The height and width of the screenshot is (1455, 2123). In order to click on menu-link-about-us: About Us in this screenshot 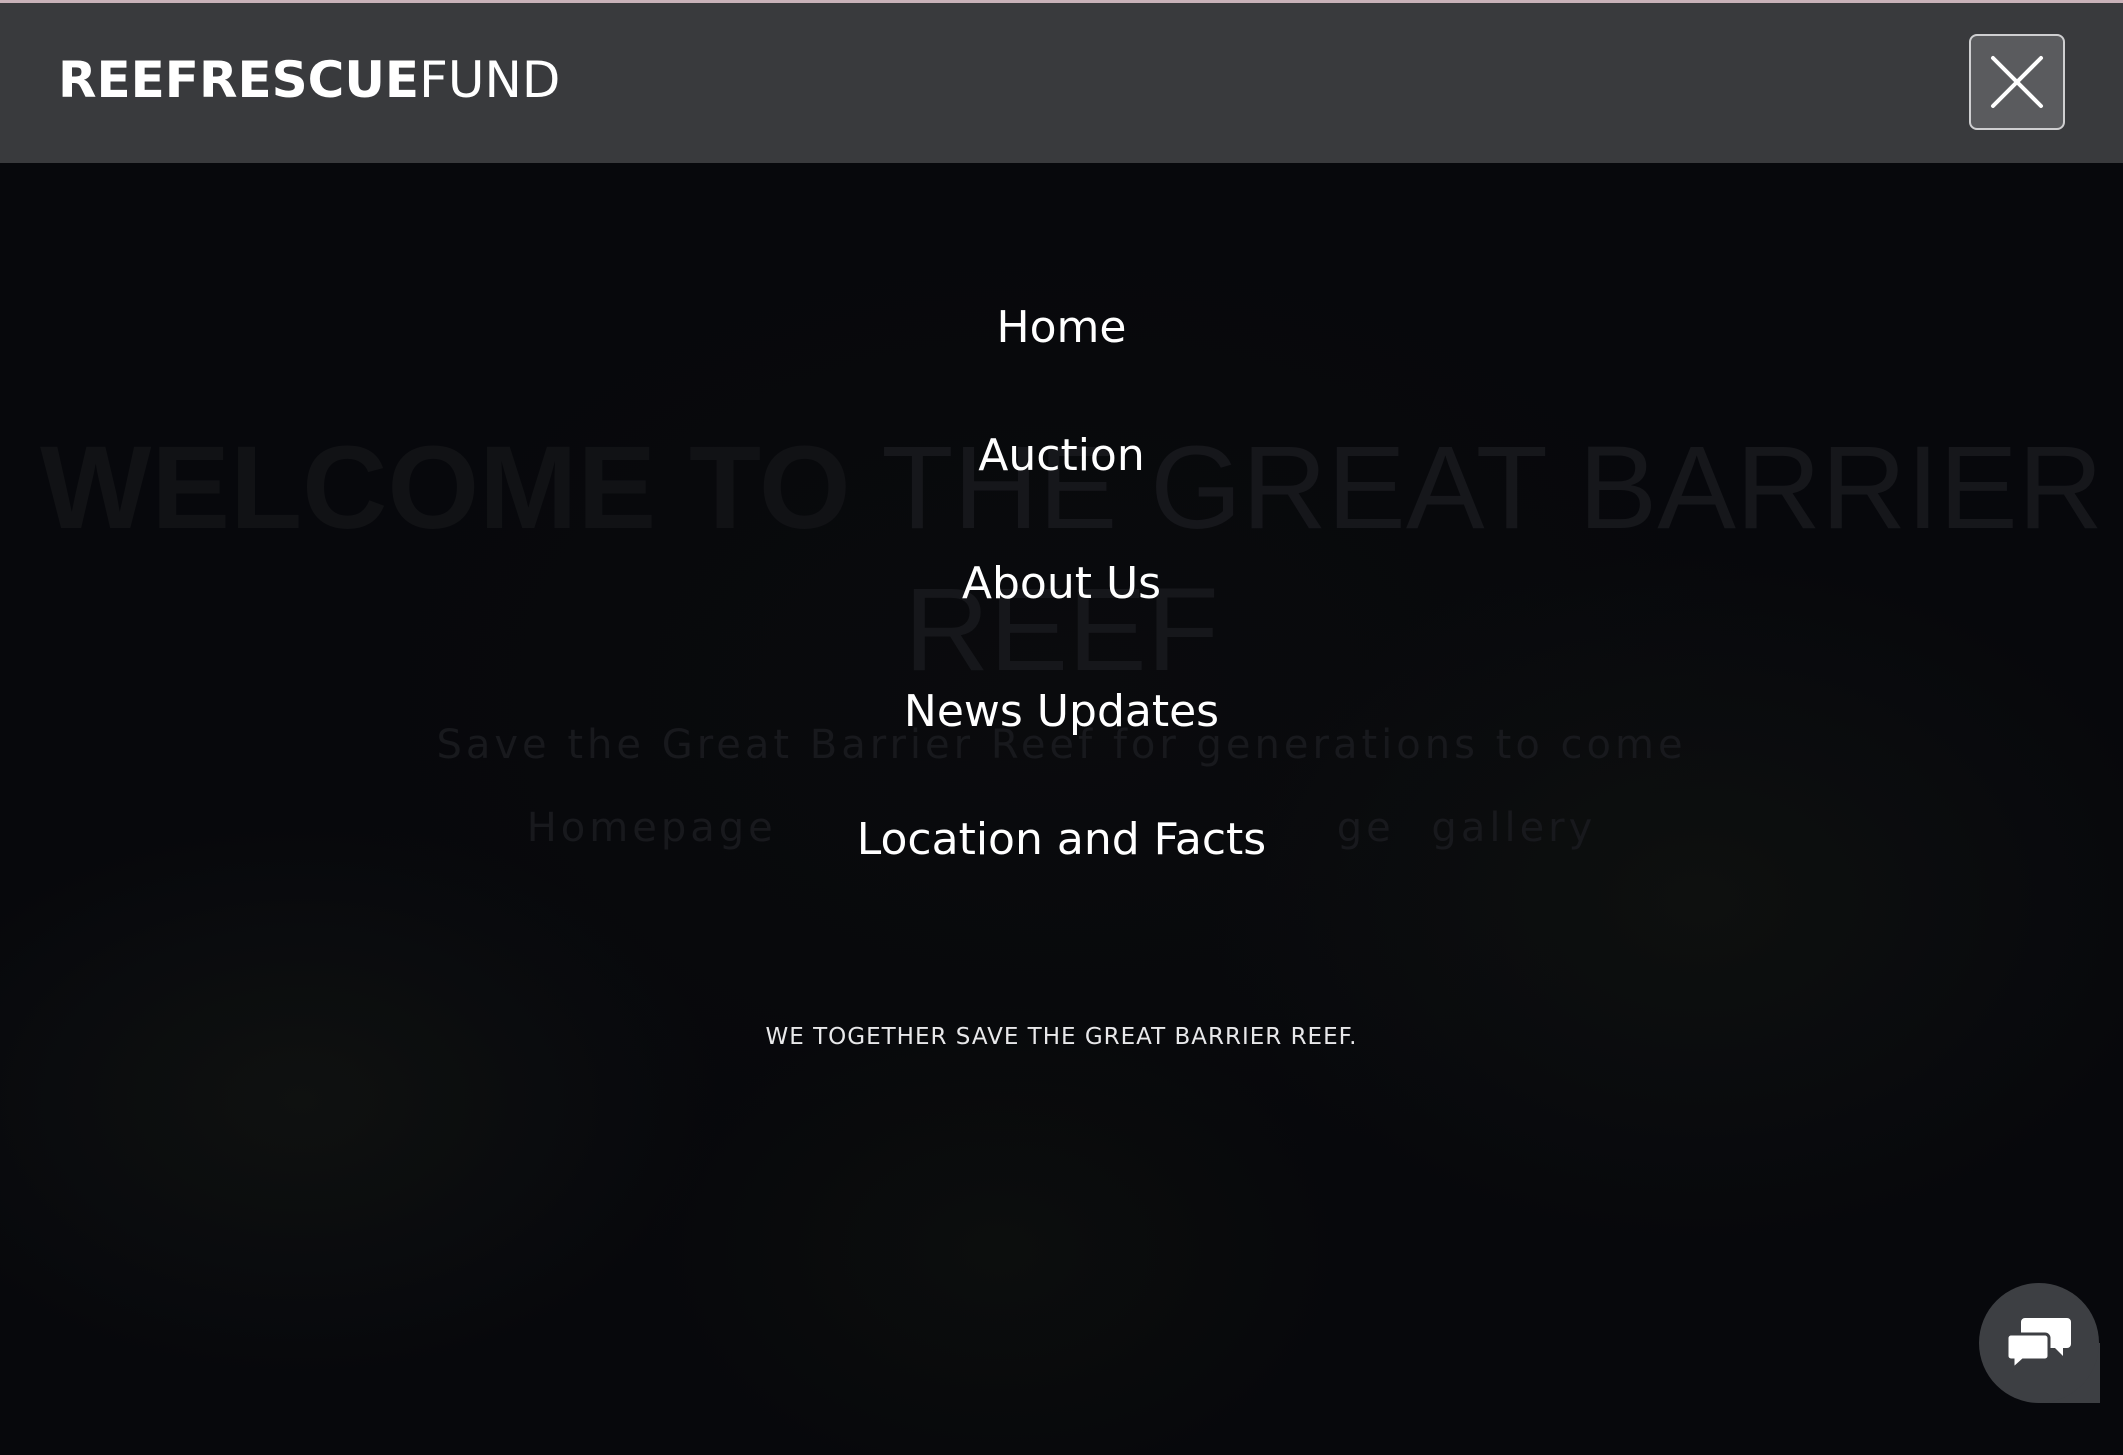, I will do `click(1061, 584)`.